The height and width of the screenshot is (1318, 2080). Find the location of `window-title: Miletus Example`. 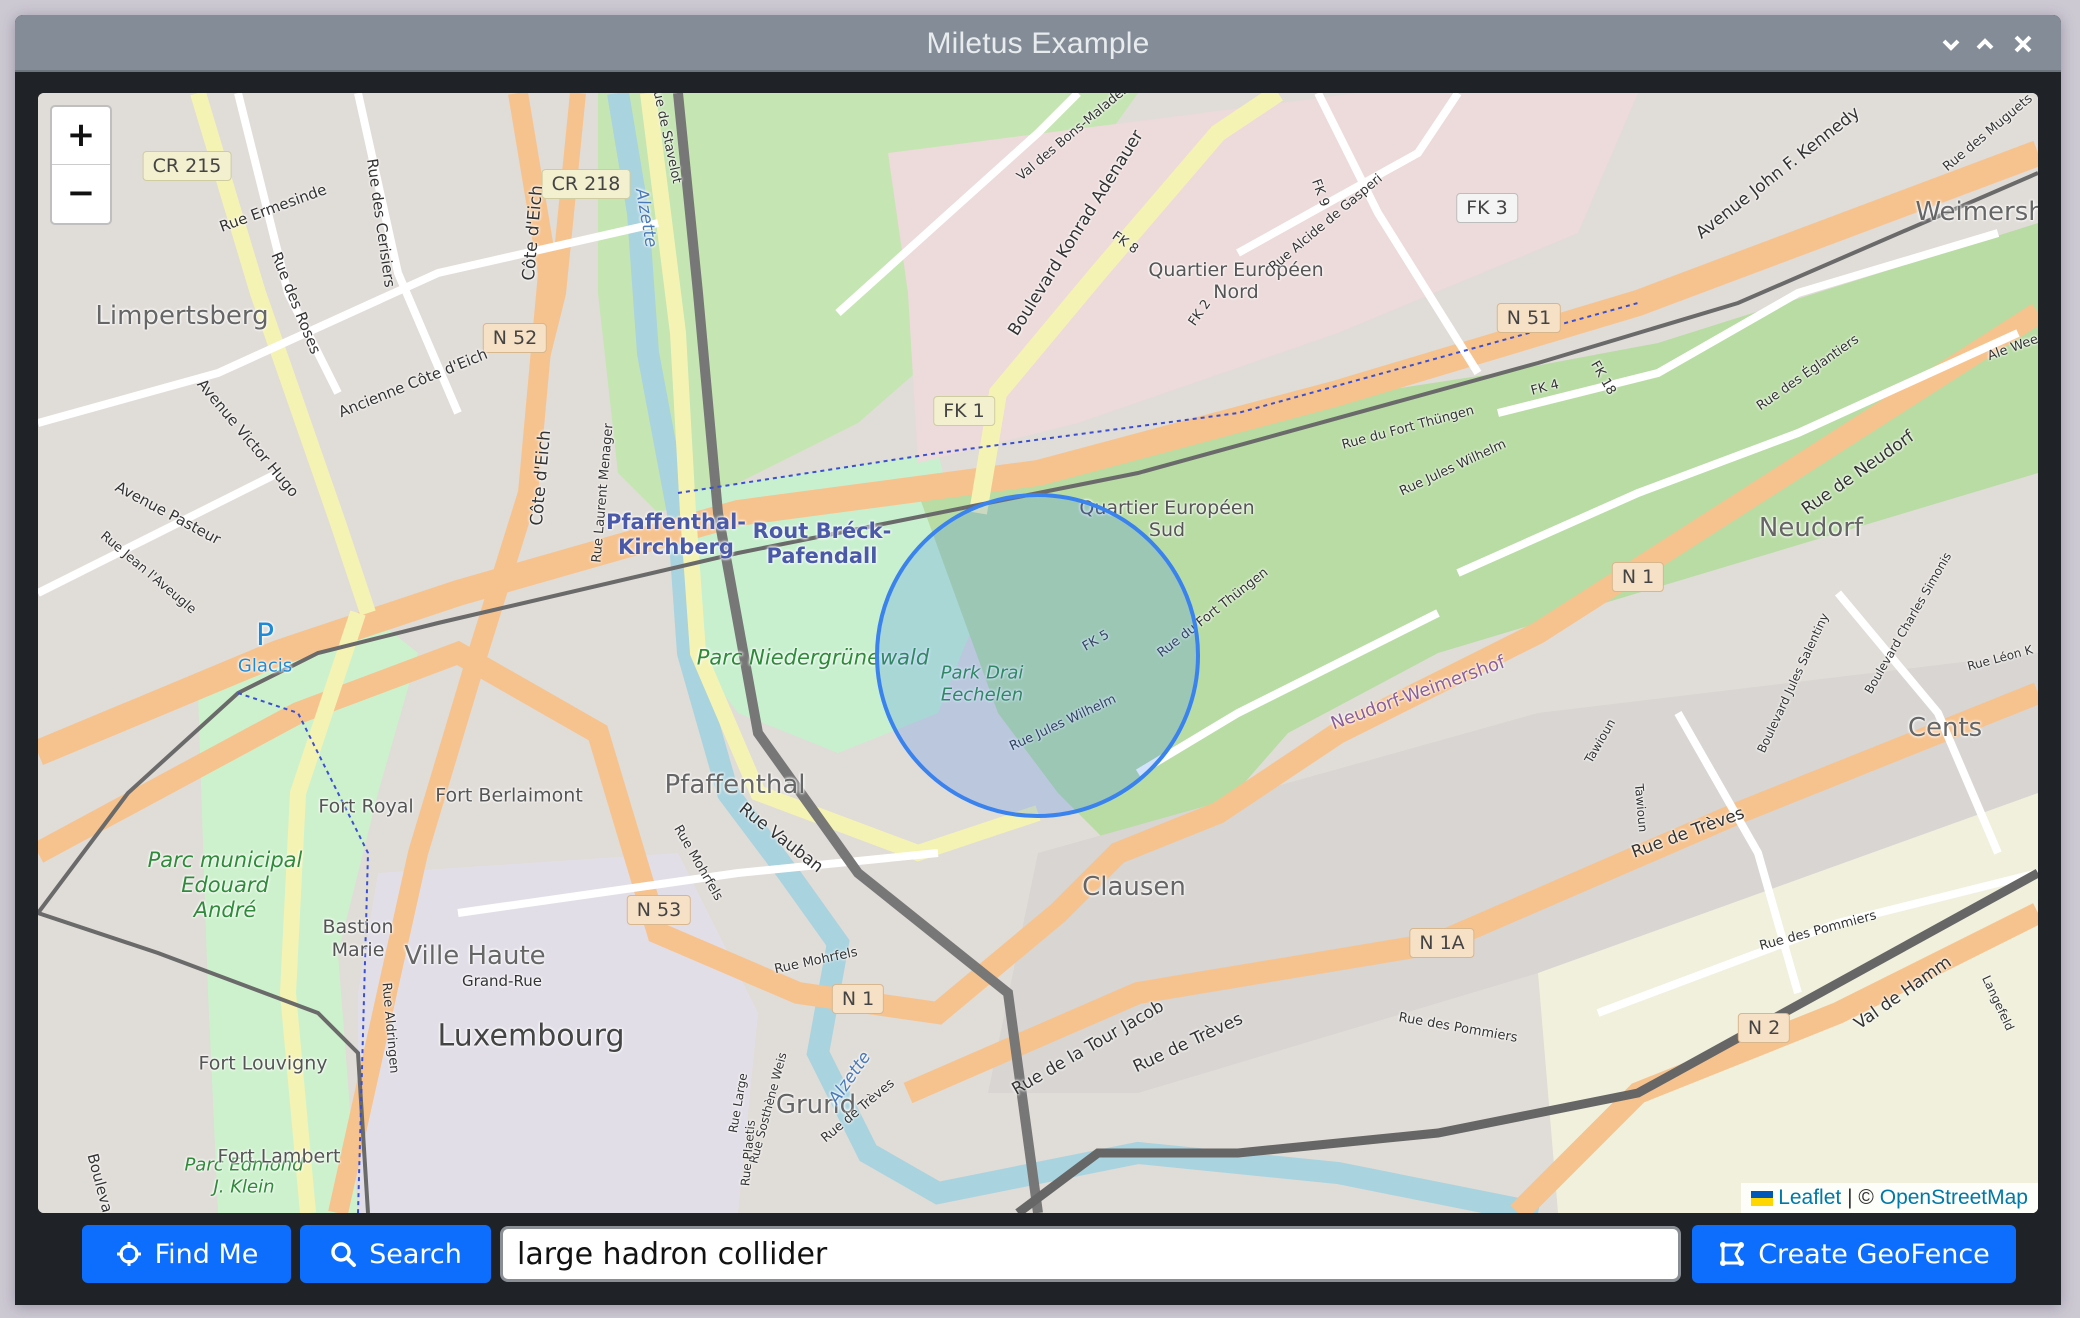

window-title: Miletus Example is located at coordinates (1038, 43).